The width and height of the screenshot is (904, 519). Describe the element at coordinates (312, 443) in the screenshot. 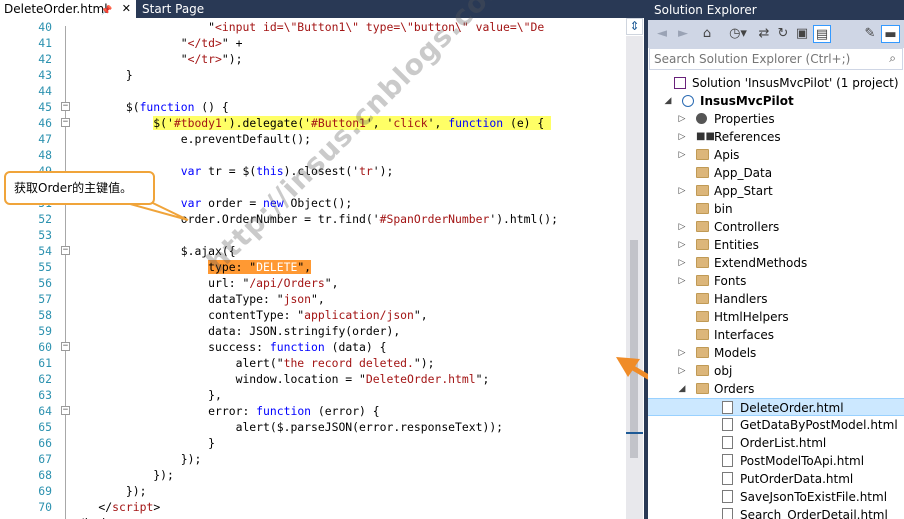

I see `code-line: 66 }` at that location.